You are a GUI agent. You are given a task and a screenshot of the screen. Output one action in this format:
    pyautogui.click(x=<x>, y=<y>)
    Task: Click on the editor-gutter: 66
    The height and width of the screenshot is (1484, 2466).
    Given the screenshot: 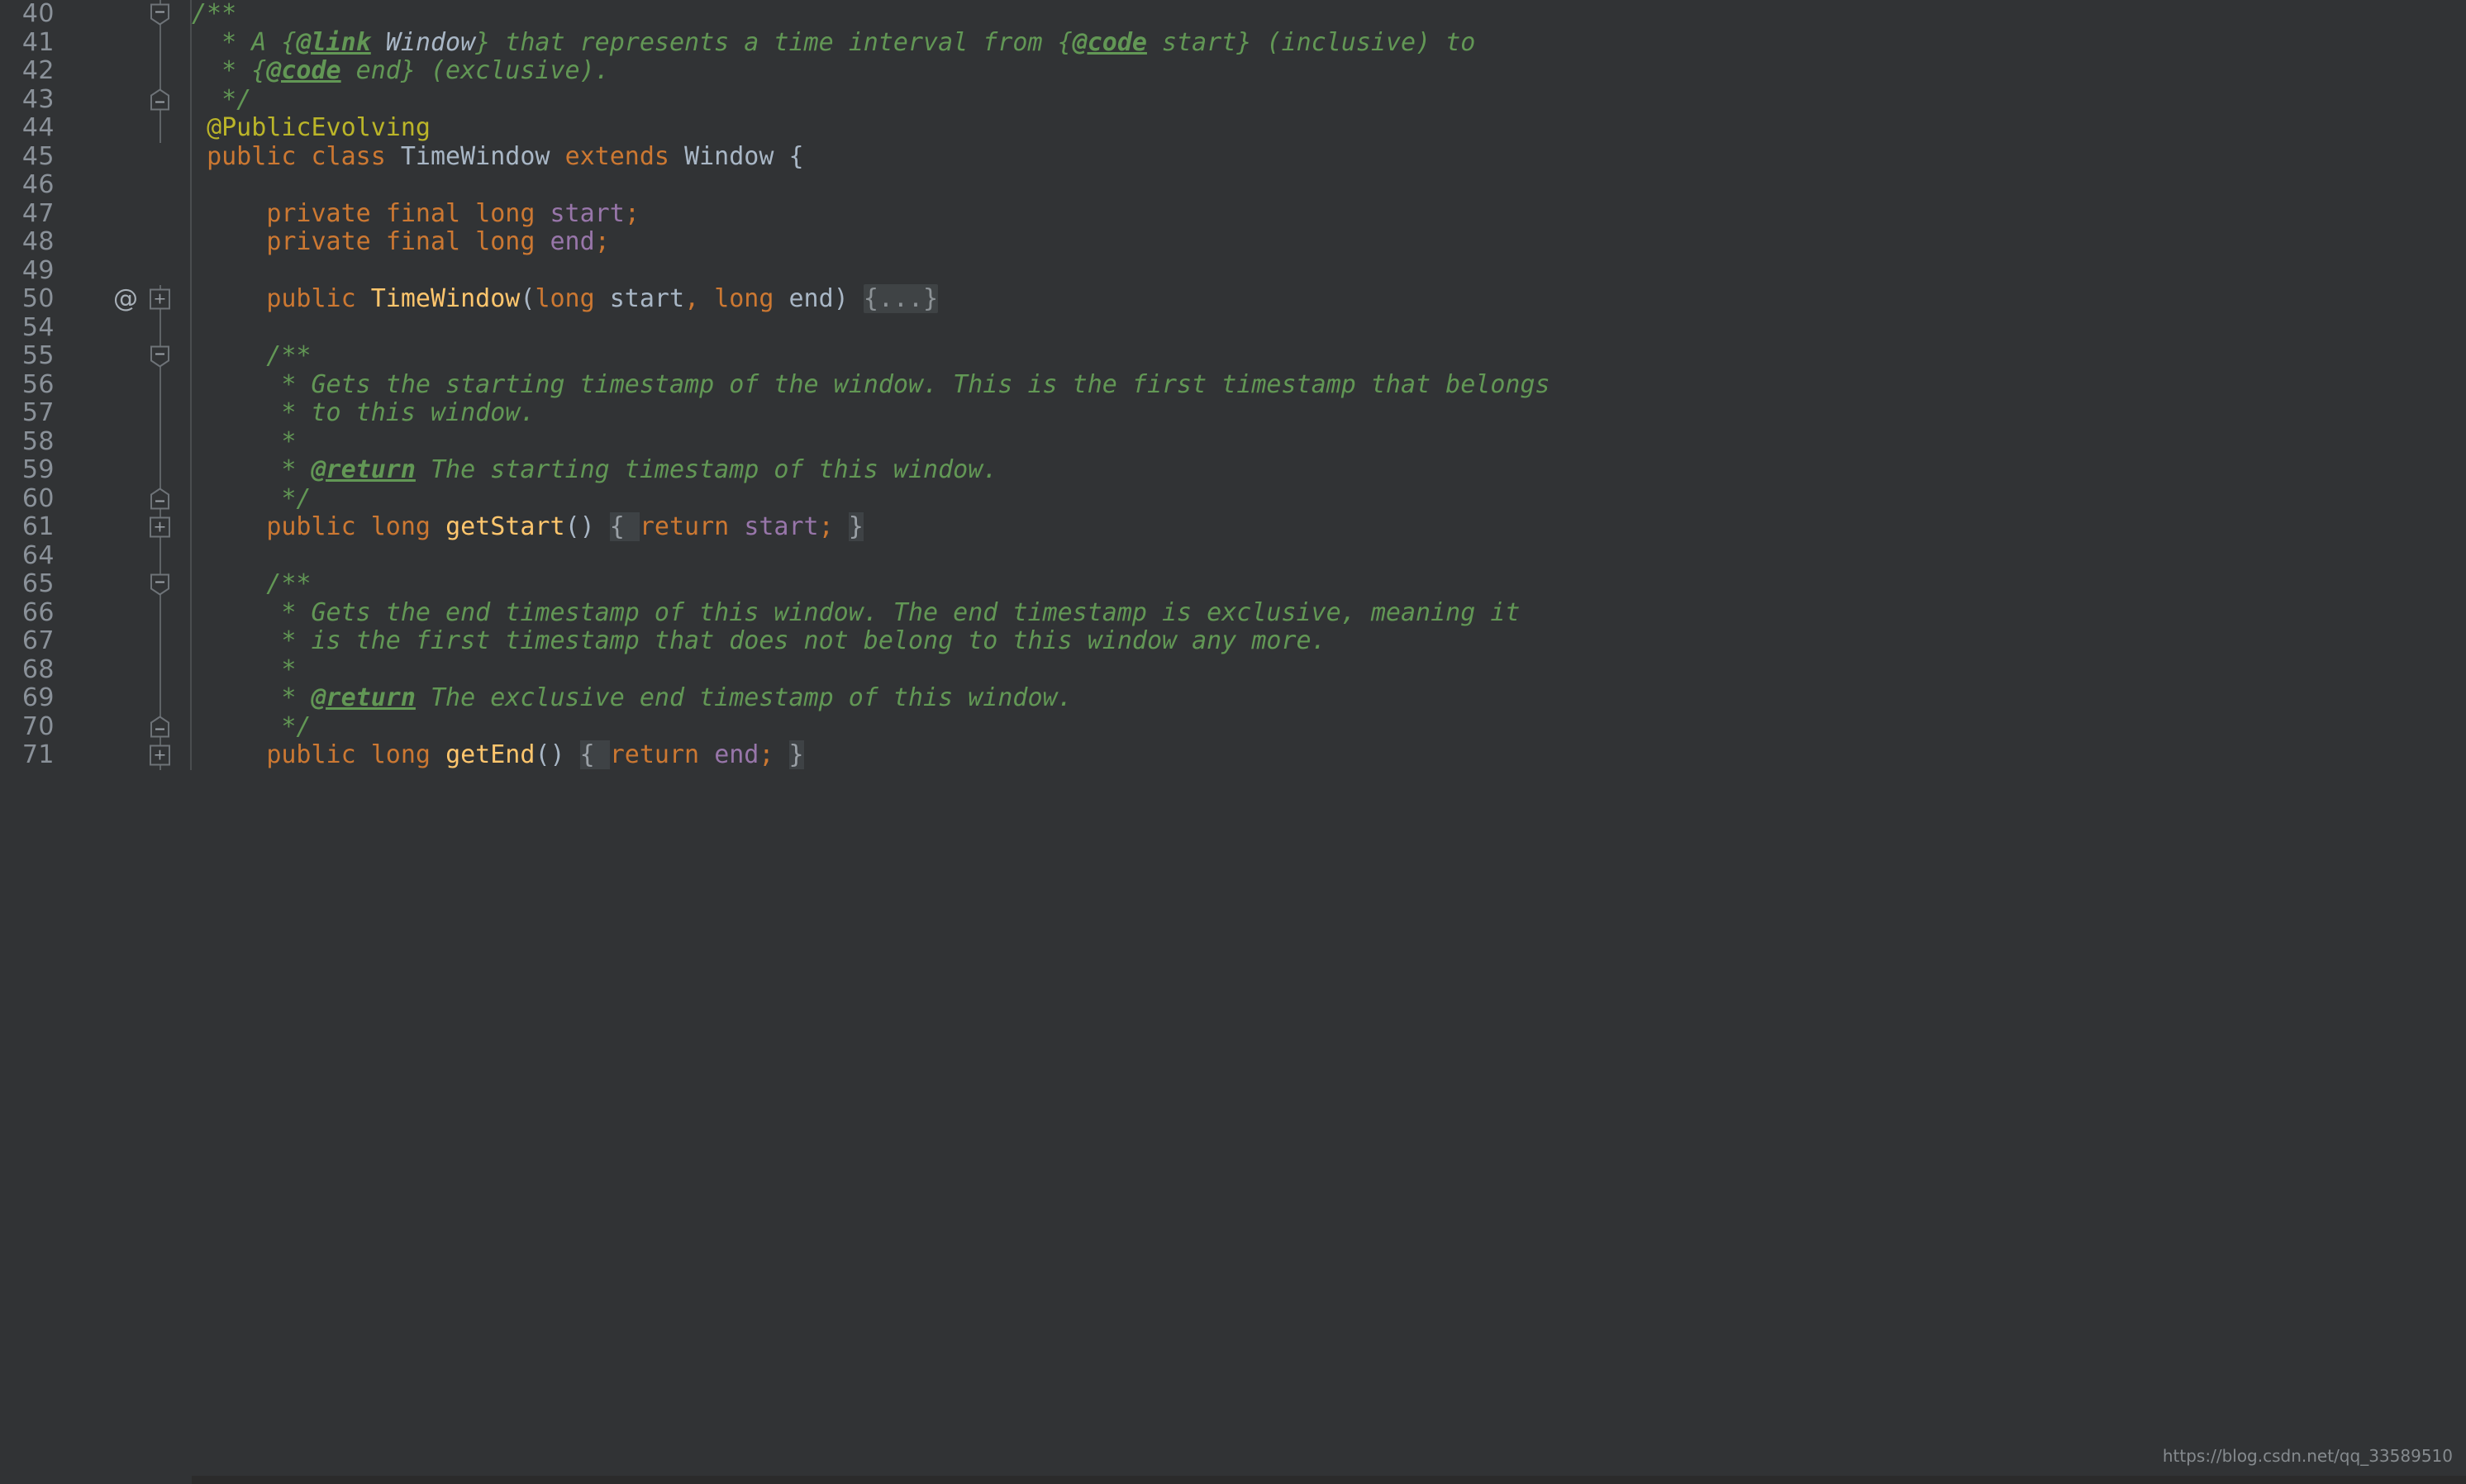 What is the action you would take?
    pyautogui.click(x=96, y=612)
    